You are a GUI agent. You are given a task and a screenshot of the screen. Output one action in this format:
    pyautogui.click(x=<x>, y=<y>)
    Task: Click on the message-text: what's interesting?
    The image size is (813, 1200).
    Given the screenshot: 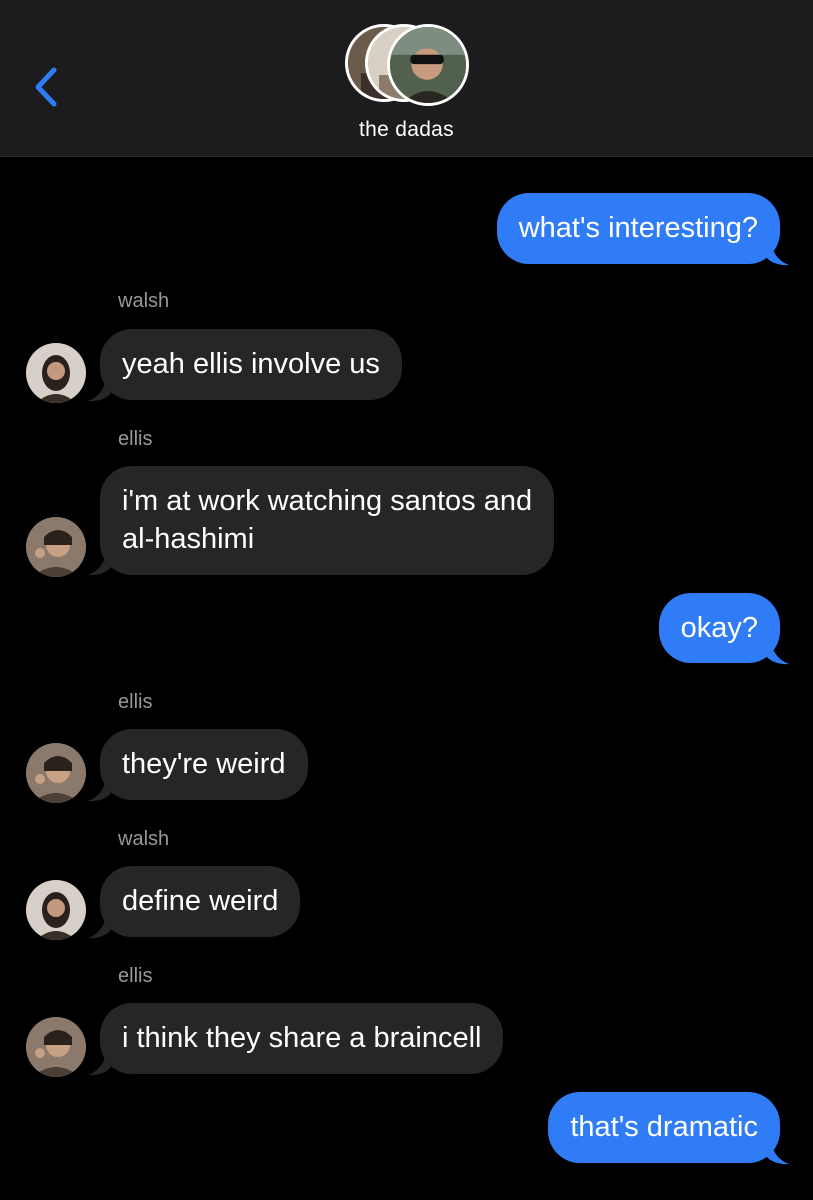 What is the action you would take?
    pyautogui.click(x=638, y=228)
    